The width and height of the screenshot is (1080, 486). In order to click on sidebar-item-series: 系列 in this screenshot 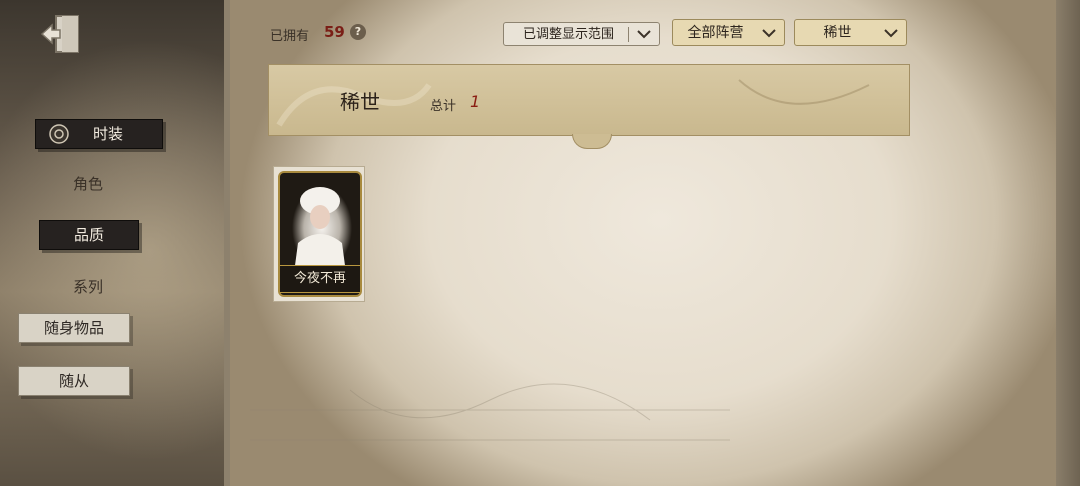, I will do `click(88, 287)`.